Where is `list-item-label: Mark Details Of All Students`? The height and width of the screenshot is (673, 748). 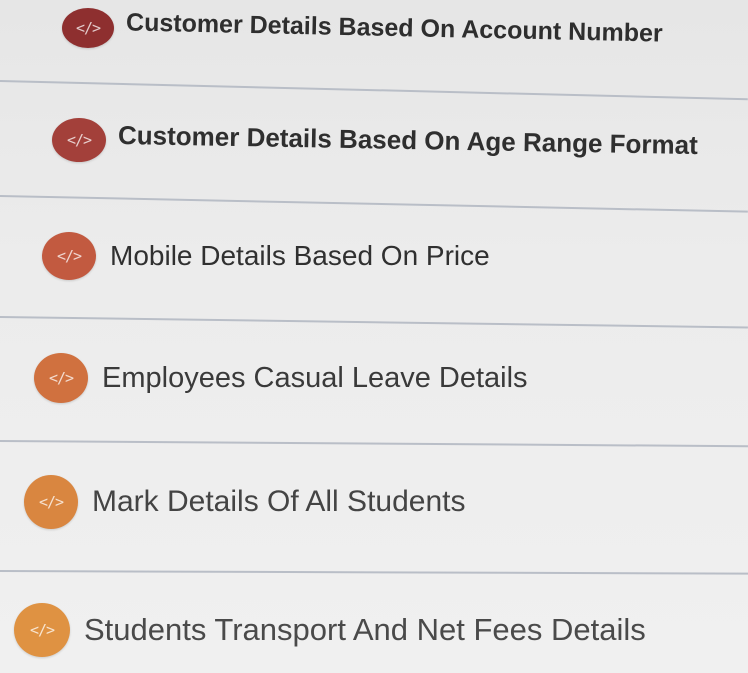 list-item-label: Mark Details Of All Students is located at coordinates (279, 501).